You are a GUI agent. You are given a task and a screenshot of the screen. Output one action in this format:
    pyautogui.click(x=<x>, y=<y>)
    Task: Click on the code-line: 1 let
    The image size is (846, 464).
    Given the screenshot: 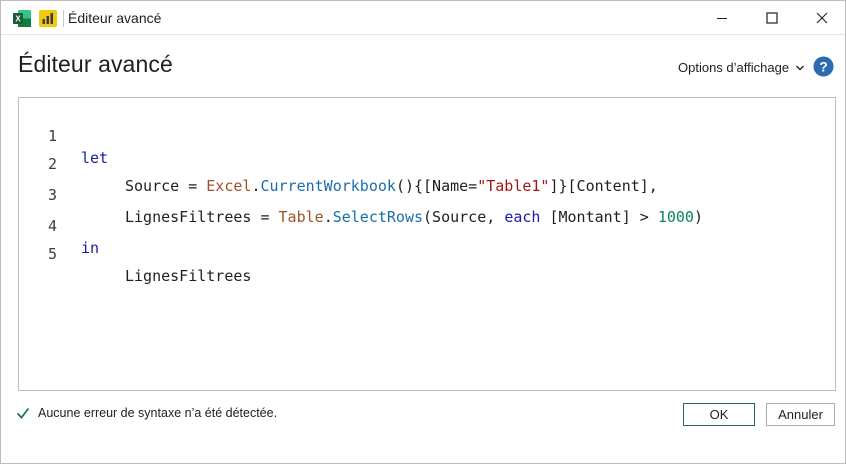 What is the action you would take?
    pyautogui.click(x=427, y=135)
    